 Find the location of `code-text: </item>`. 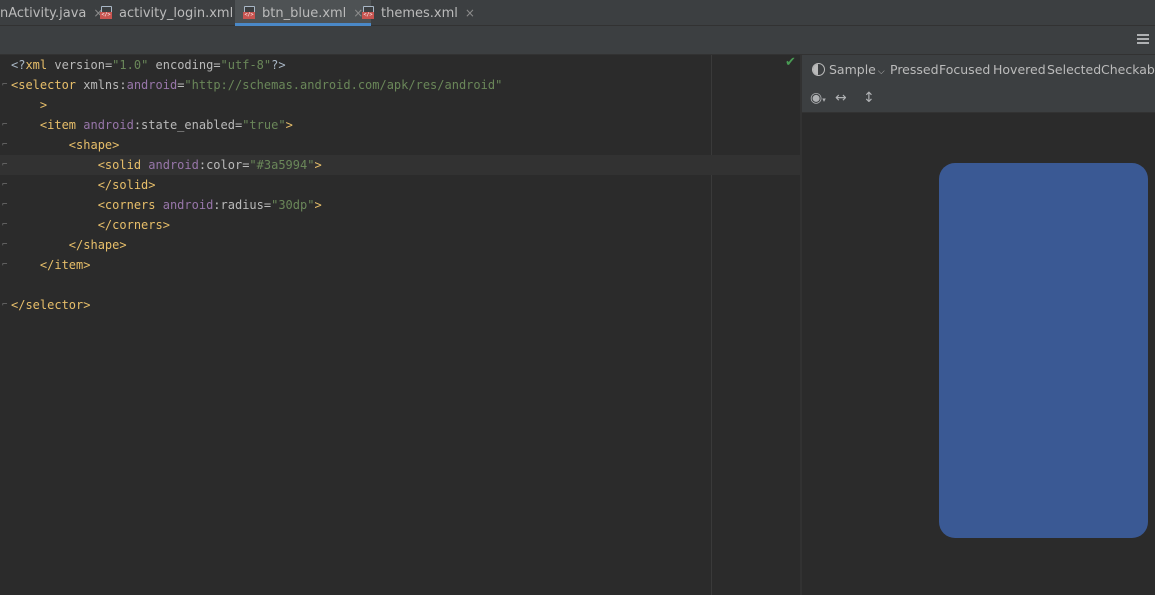

code-text: </item> is located at coordinates (51, 265).